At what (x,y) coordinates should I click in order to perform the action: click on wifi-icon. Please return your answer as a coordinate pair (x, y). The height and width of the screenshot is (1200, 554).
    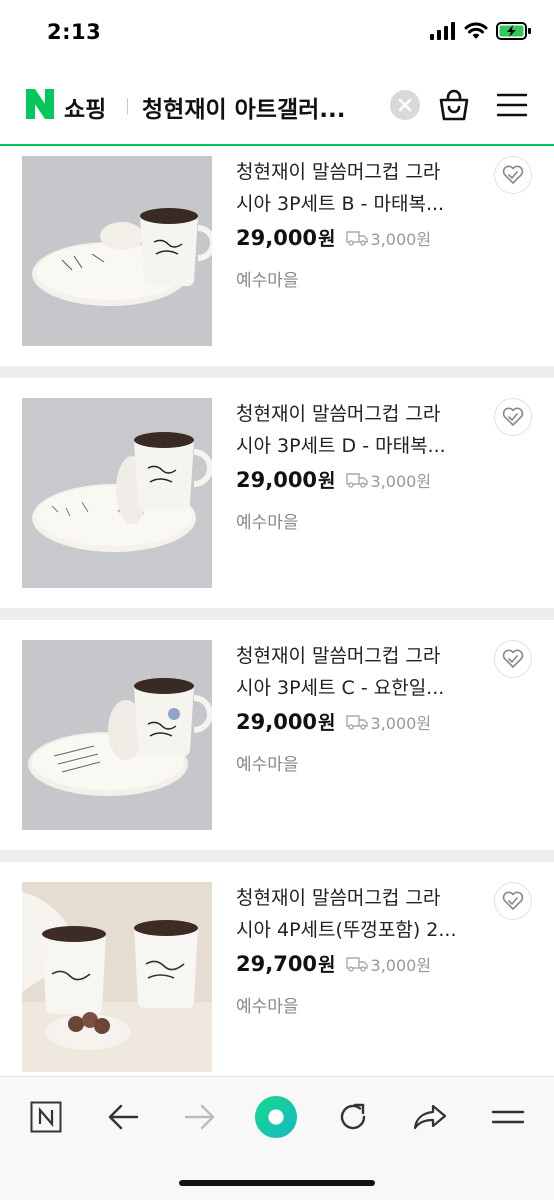
    Looking at the image, I should click on (476, 30).